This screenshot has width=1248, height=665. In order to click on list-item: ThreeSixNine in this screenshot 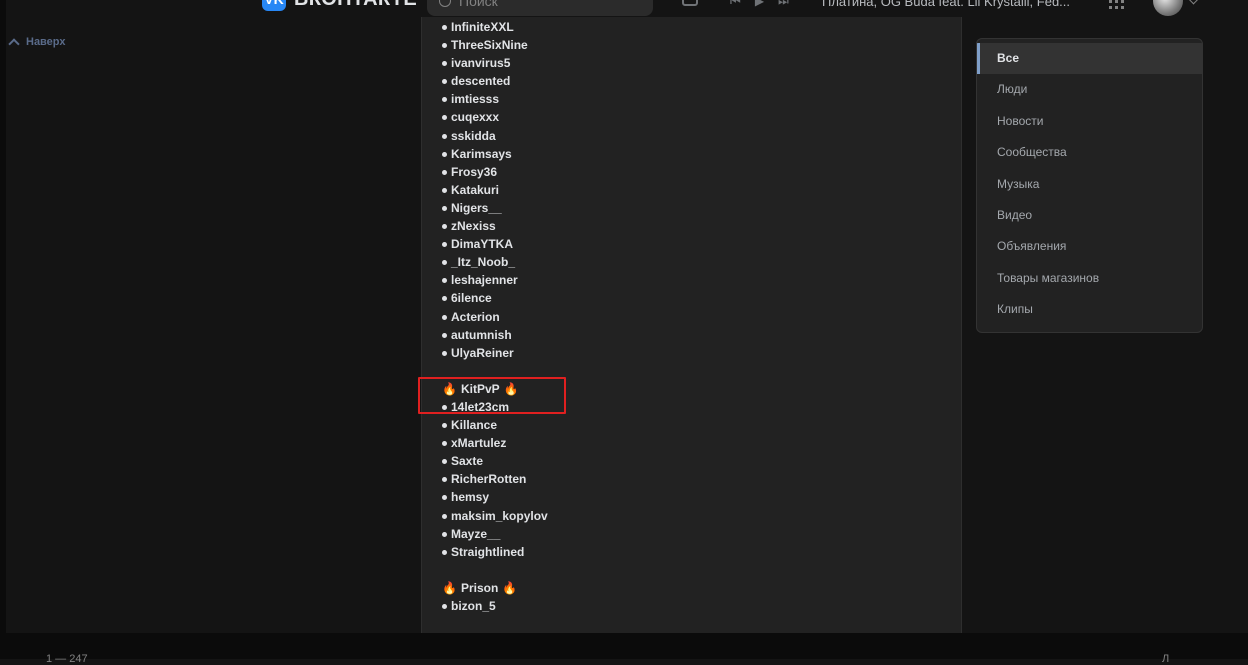, I will do `click(495, 45)`.